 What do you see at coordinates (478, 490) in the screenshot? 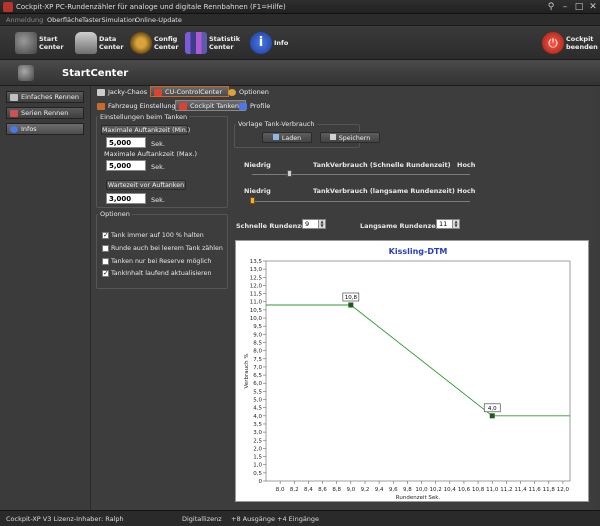
I see `x-tick-label: 10,8` at bounding box center [478, 490].